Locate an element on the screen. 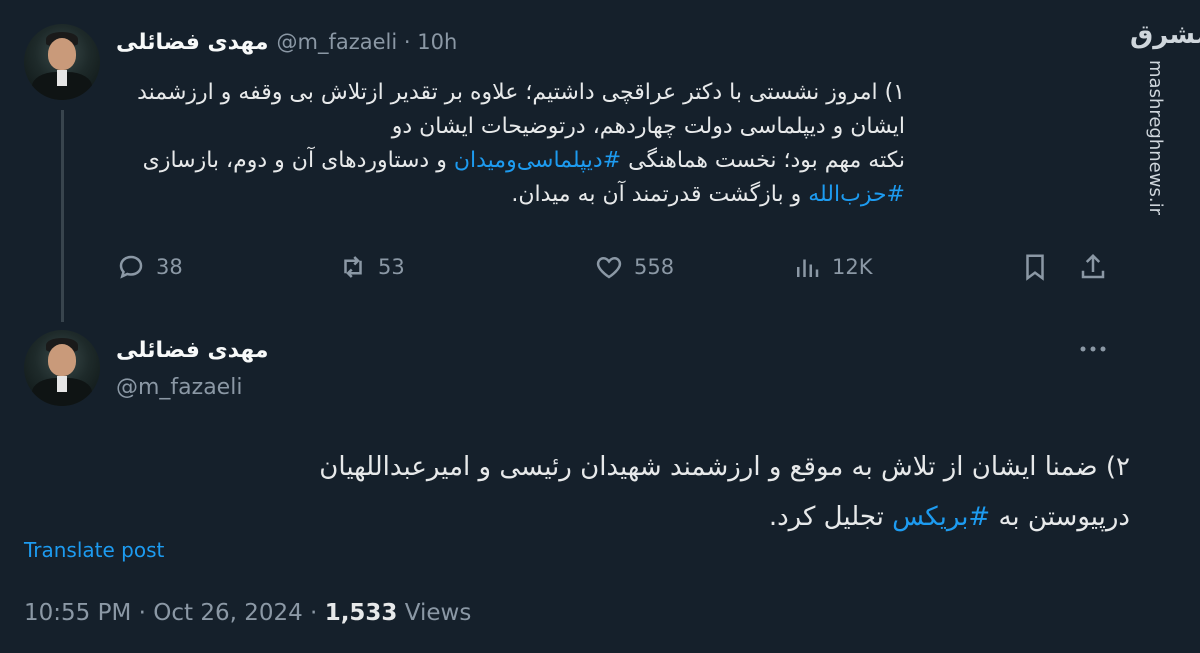 The height and width of the screenshot is (653, 1200). text-segment: تجلیل کرد. is located at coordinates (830, 517).